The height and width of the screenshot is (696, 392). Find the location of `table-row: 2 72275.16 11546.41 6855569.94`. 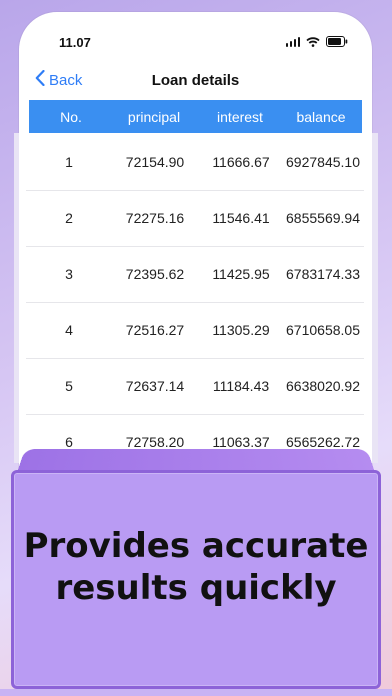

table-row: 2 72275.16 11546.41 6855569.94 is located at coordinates (195, 218).